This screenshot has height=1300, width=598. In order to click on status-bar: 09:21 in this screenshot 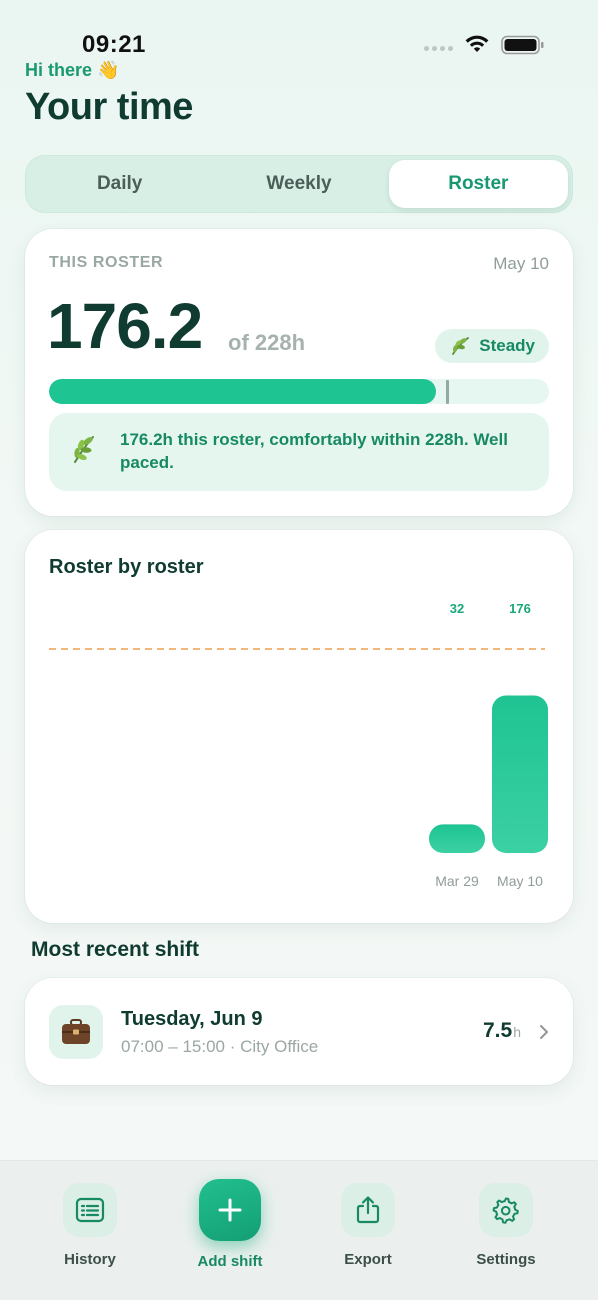, I will do `click(299, 31)`.